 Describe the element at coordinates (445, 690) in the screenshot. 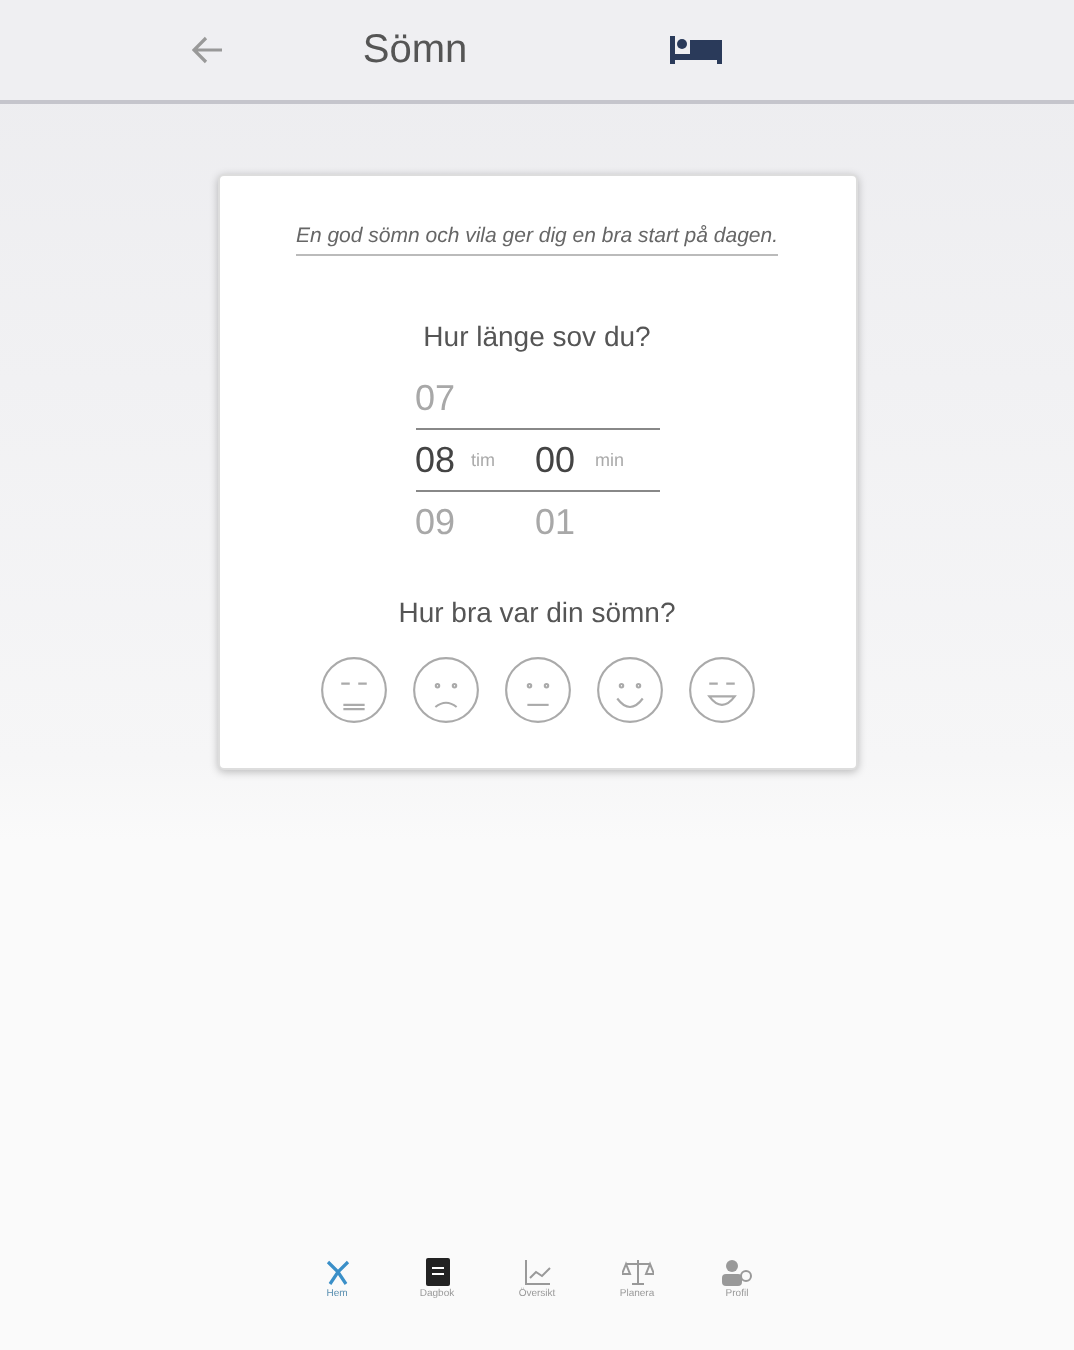

I see `bad-face-icon` at that location.